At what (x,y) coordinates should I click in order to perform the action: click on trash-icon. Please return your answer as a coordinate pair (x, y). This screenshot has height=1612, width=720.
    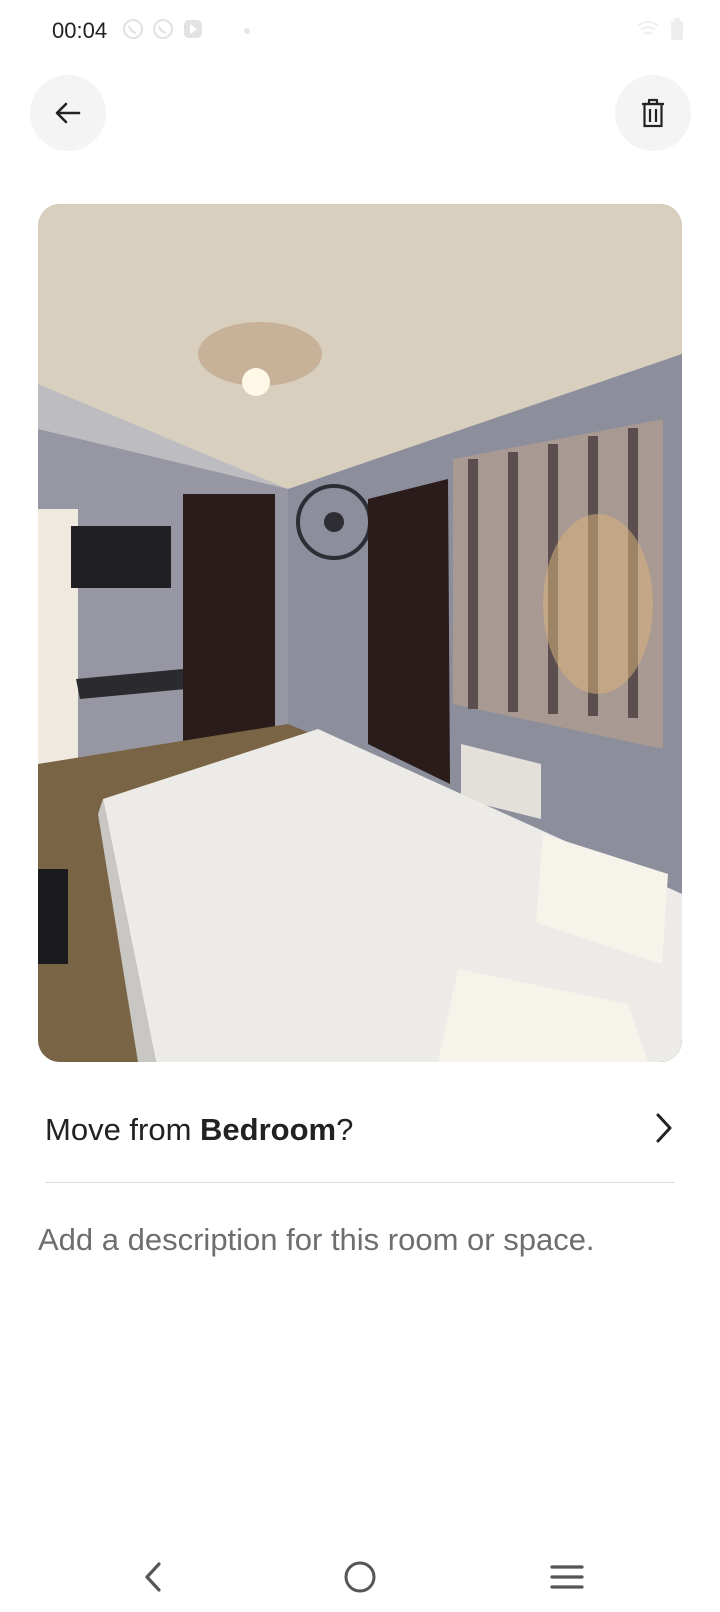
    Looking at the image, I should click on (653, 113).